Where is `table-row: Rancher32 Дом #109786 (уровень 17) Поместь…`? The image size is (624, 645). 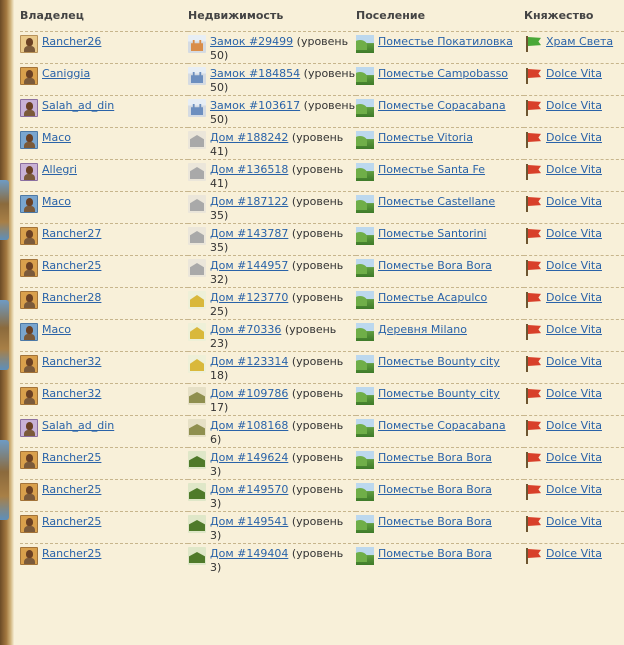 table-row: Rancher32 Дом #109786 (уровень 17) Поместь… is located at coordinates (322, 399).